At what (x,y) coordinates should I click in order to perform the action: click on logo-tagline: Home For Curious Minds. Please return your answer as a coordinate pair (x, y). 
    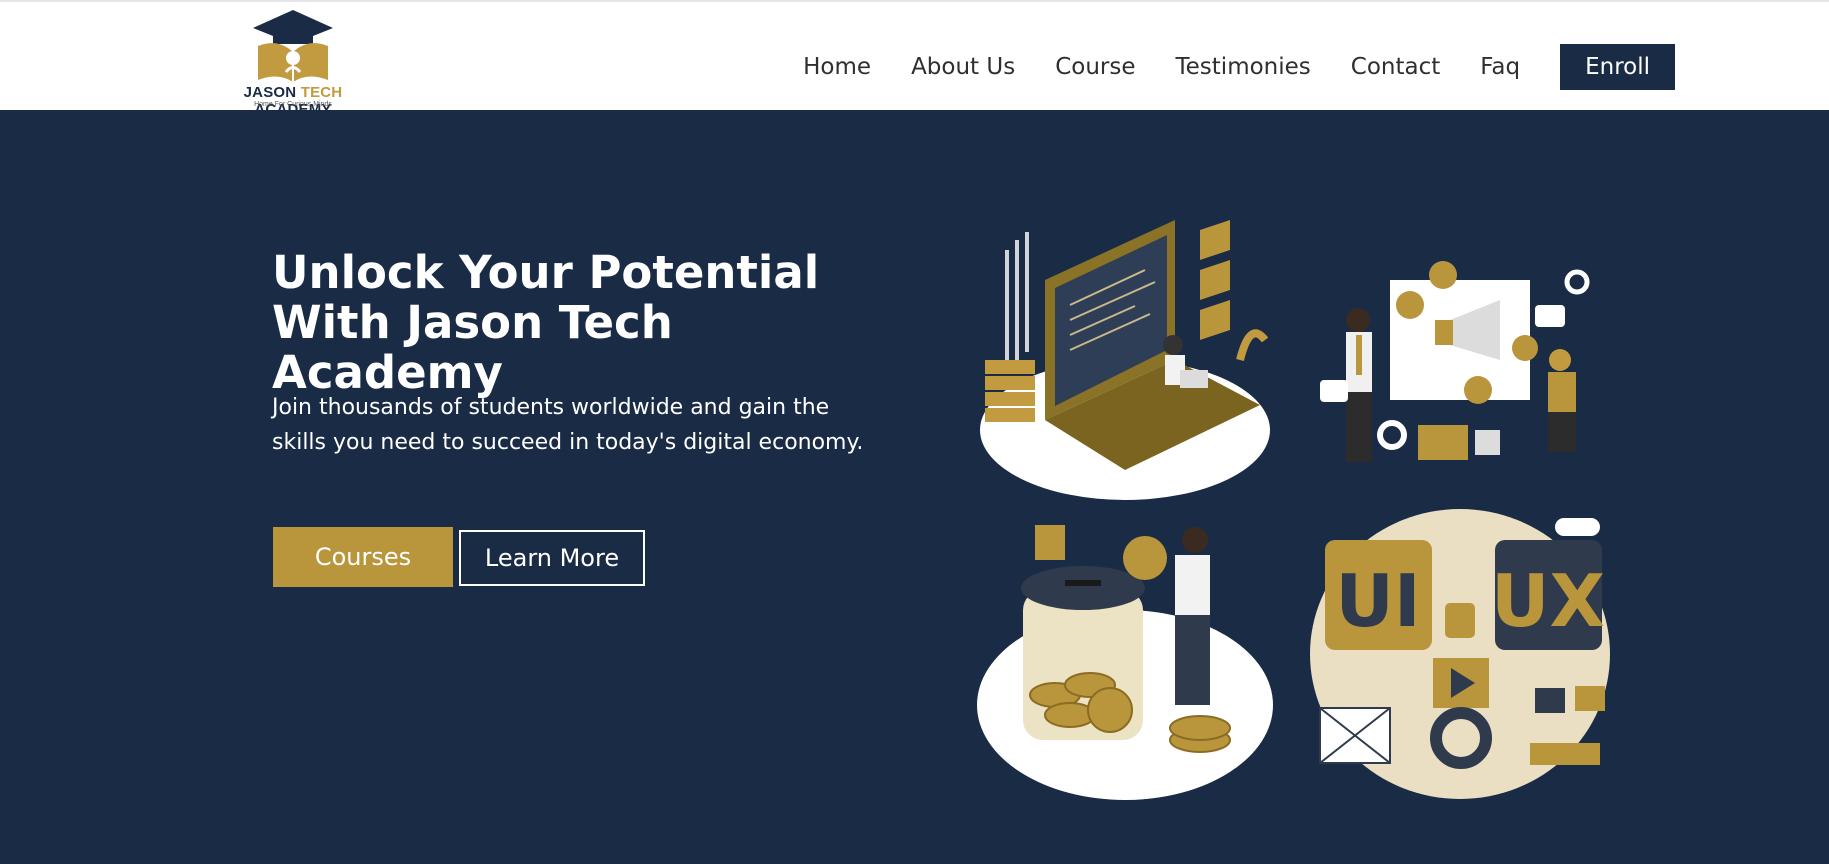
    Looking at the image, I should click on (293, 104).